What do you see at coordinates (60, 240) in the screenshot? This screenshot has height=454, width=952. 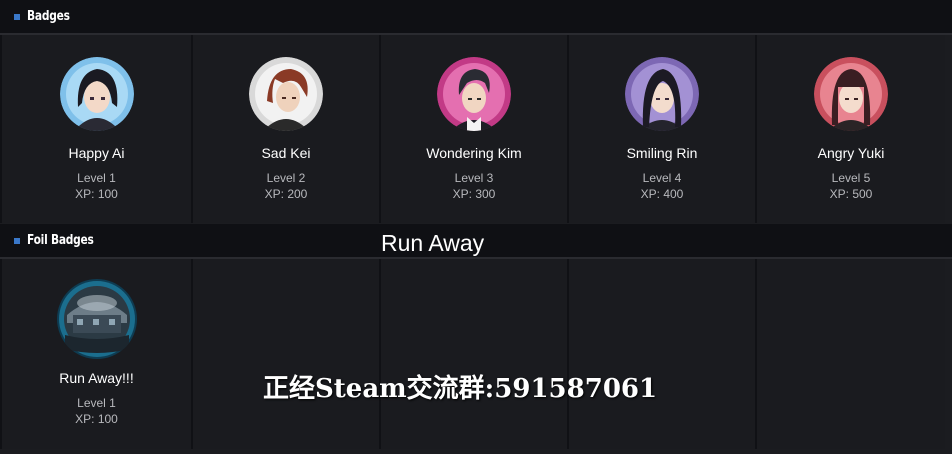 I see `foil-badges-section-title: Foil Badges` at bounding box center [60, 240].